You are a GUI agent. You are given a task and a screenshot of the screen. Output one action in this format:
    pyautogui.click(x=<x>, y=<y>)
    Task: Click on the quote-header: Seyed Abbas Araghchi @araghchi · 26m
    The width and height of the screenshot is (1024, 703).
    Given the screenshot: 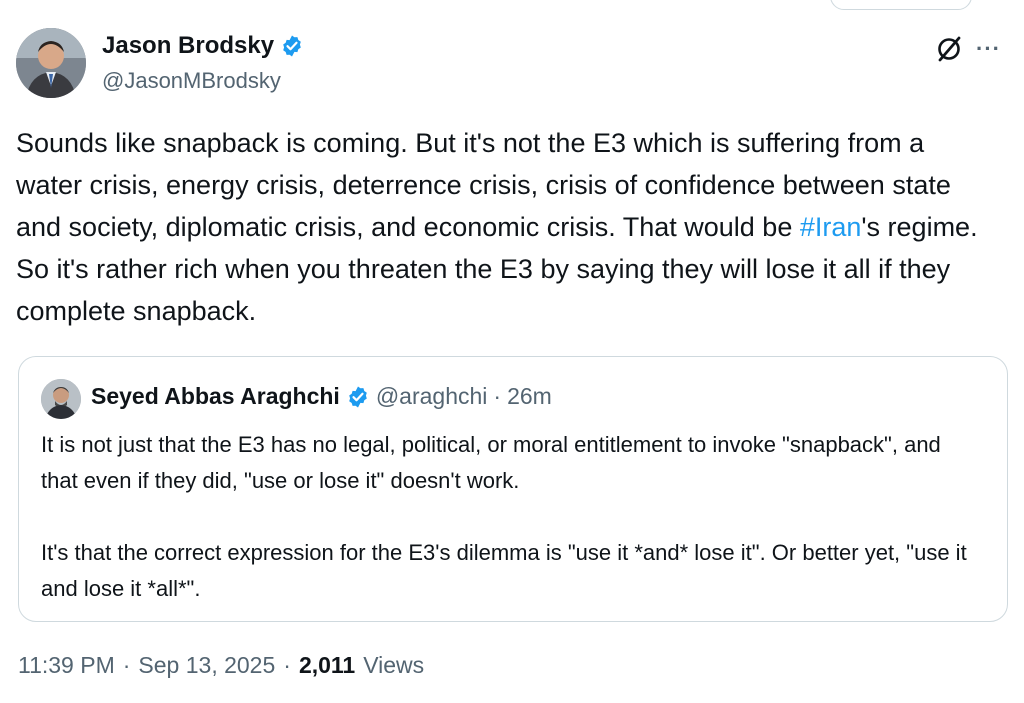 What is the action you would take?
    pyautogui.click(x=321, y=396)
    